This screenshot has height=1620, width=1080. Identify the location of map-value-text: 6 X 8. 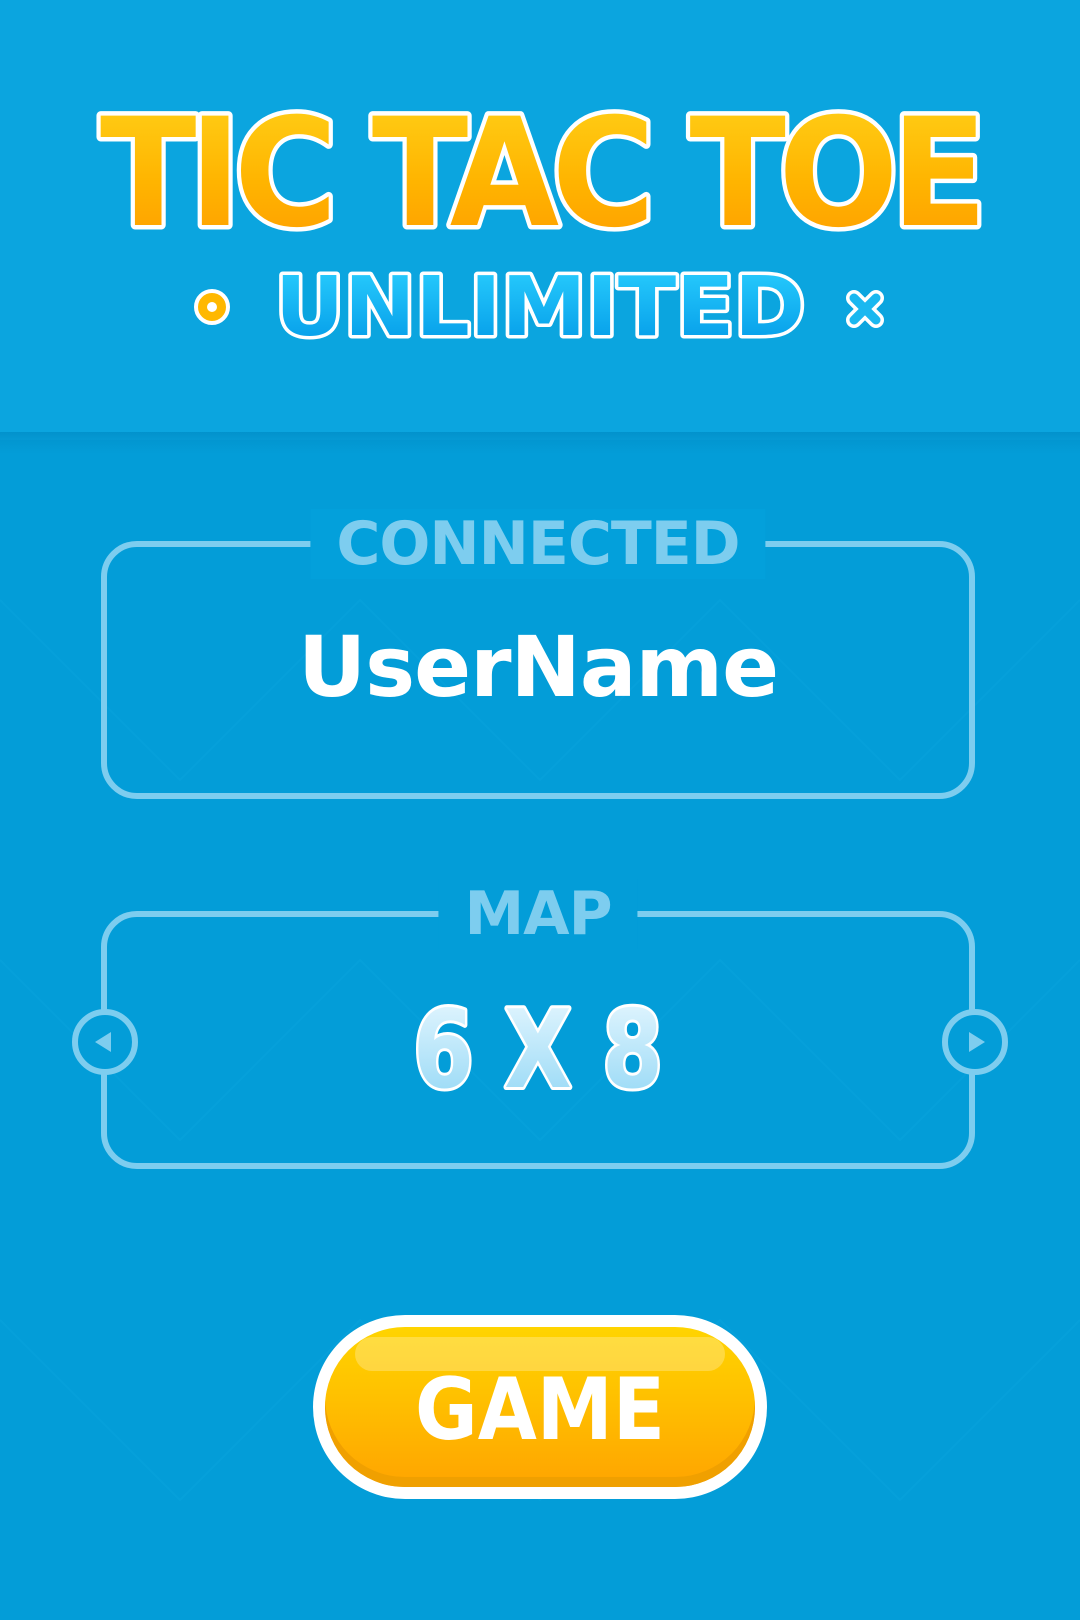
(538, 1047).